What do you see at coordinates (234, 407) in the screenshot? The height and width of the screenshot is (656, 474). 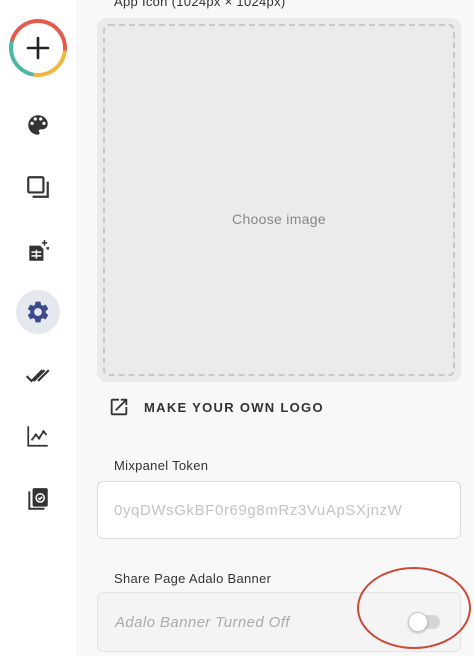 I see `make-logo-label: MAKE YOUR OWN LOGO` at bounding box center [234, 407].